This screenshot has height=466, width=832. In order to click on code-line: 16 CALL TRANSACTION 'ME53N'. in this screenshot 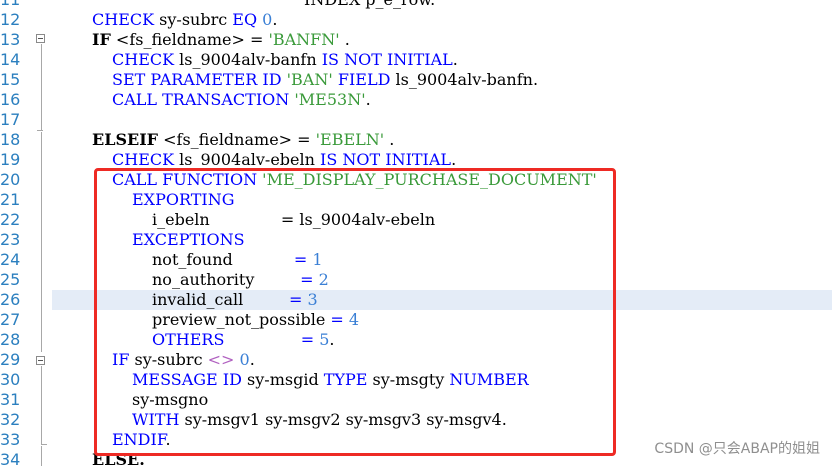, I will do `click(416, 100)`.